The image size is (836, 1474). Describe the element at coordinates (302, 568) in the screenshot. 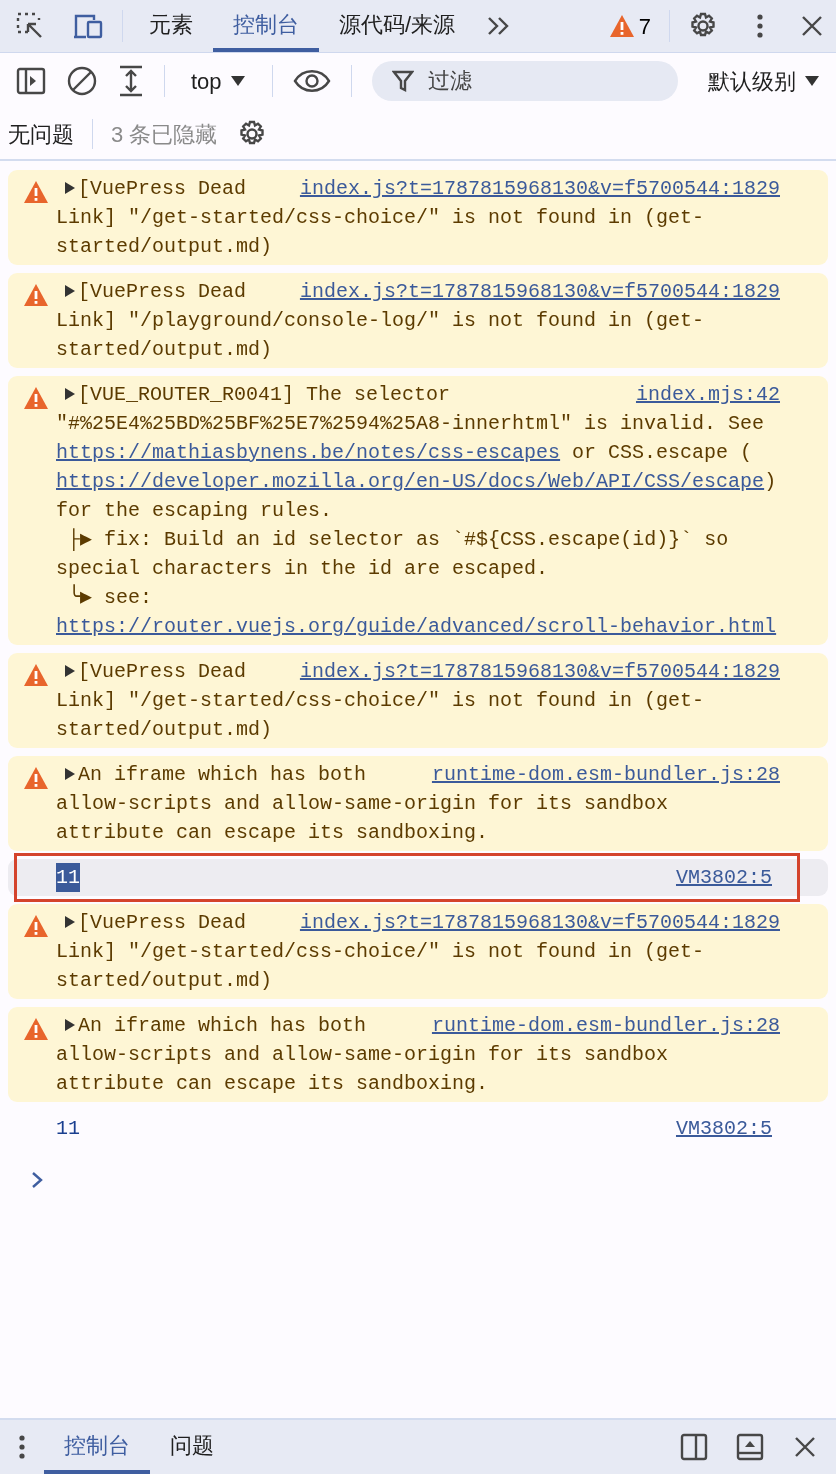

I see `message-text: special characters in the id are escaped.` at that location.